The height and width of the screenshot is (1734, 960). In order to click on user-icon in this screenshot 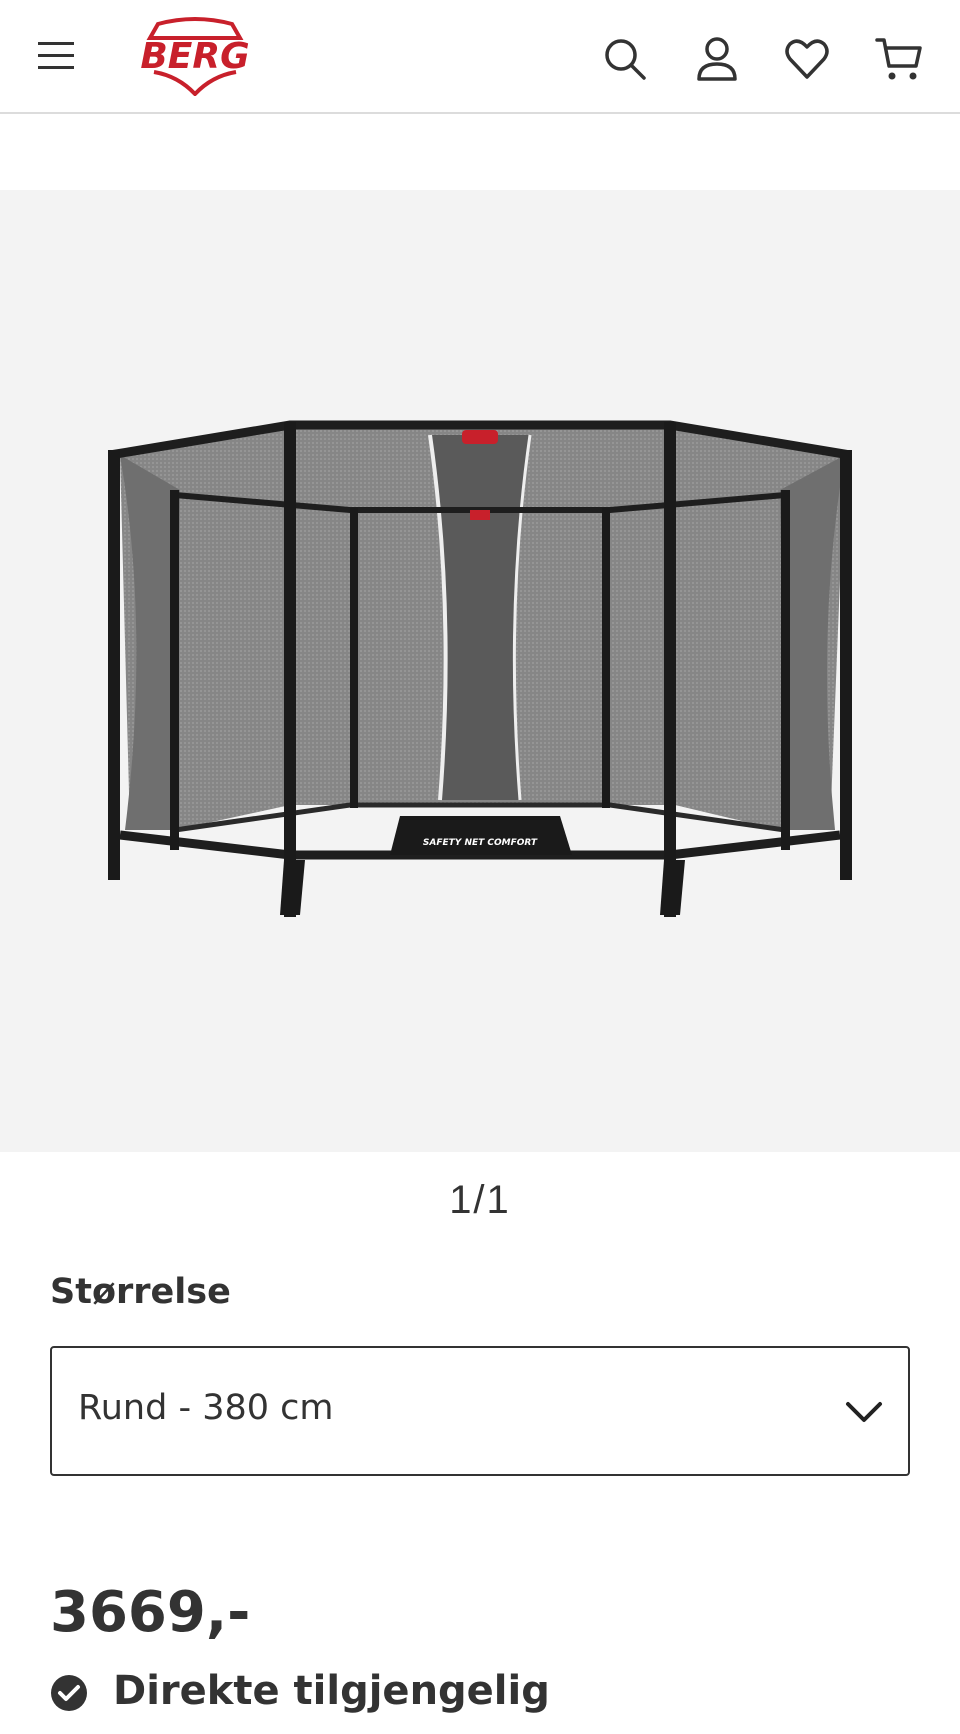, I will do `click(717, 59)`.